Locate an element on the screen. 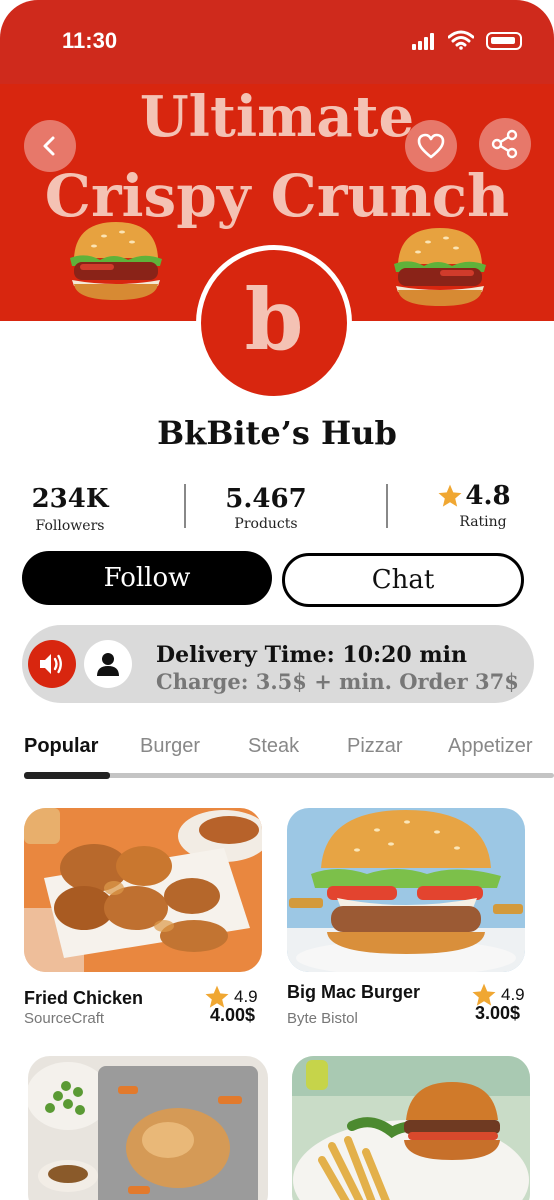 This screenshot has width=554, height=1200. back-button is located at coordinates (50, 146).